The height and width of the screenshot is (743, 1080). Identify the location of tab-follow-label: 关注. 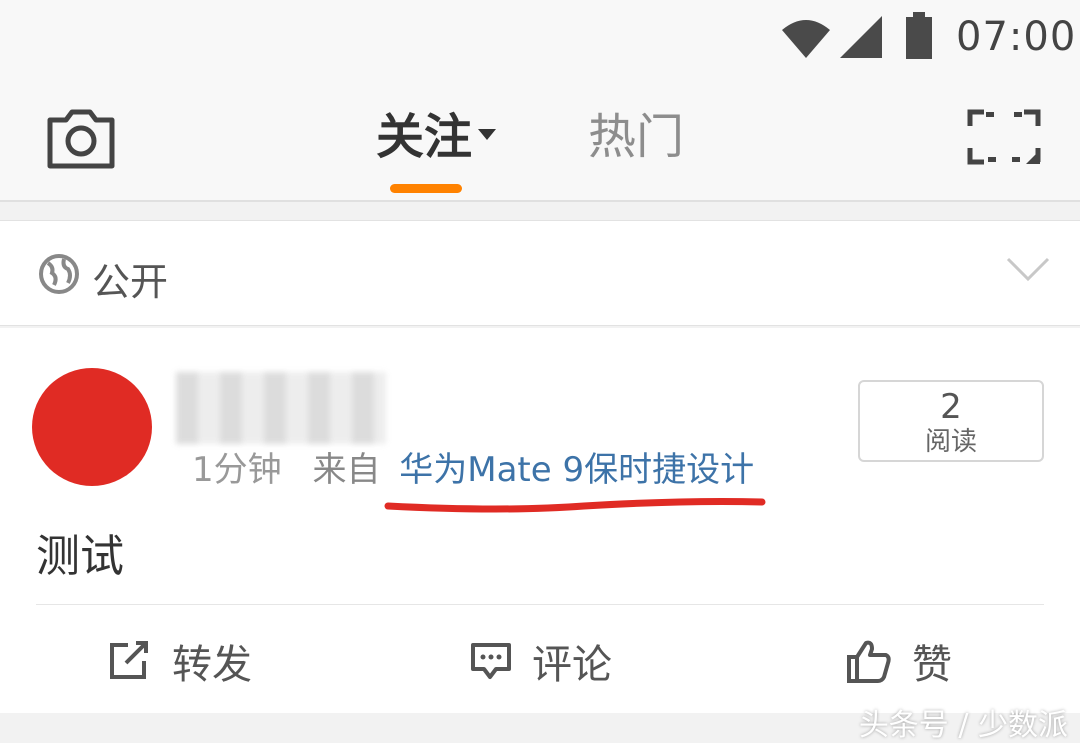
(424, 137).